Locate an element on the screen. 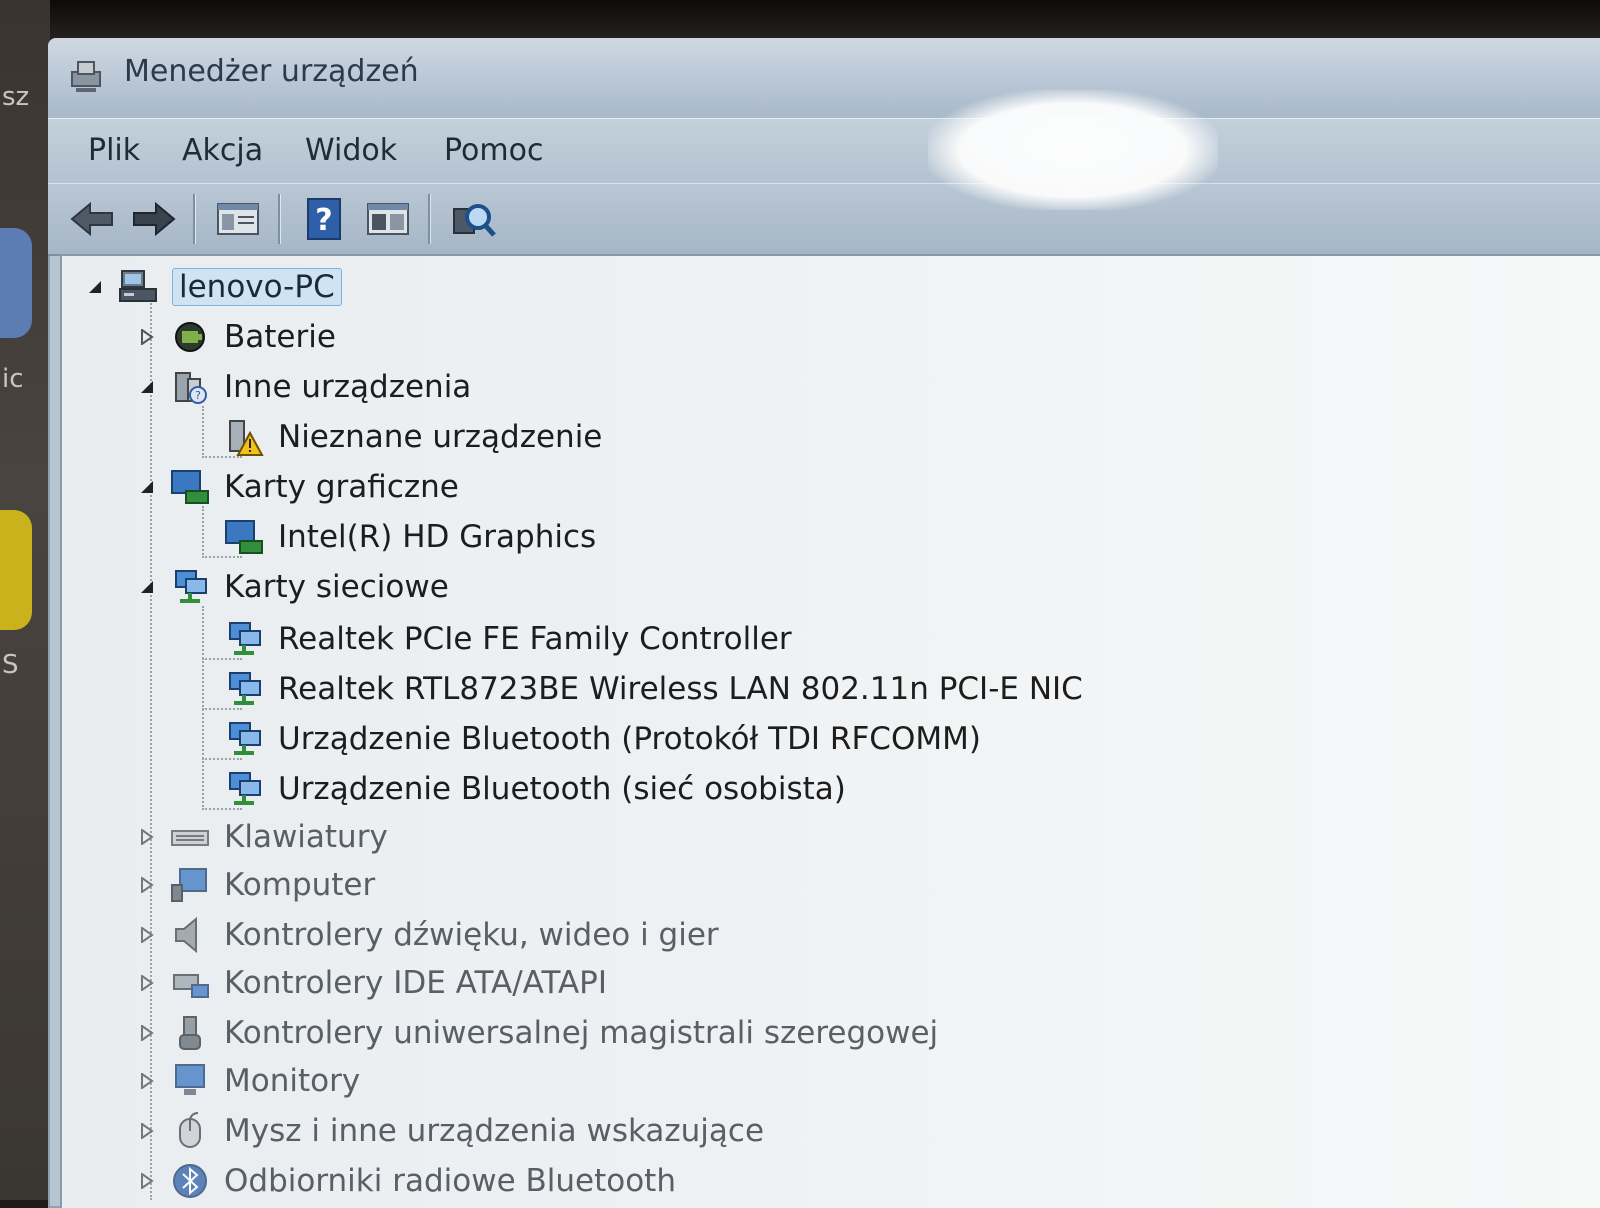 This screenshot has width=1600, height=1208. tree-root: lenovo-PC is located at coordinates (214, 287).